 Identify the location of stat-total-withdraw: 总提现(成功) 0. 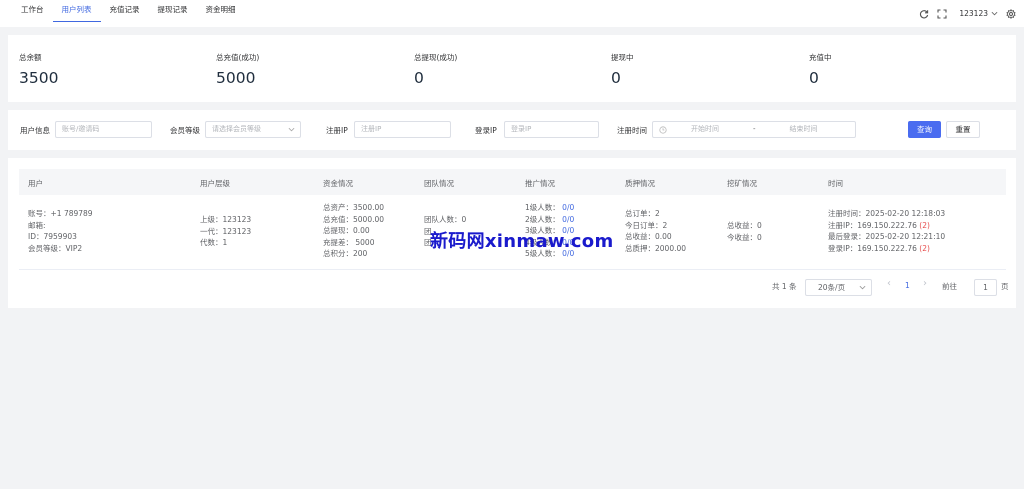
(435, 69).